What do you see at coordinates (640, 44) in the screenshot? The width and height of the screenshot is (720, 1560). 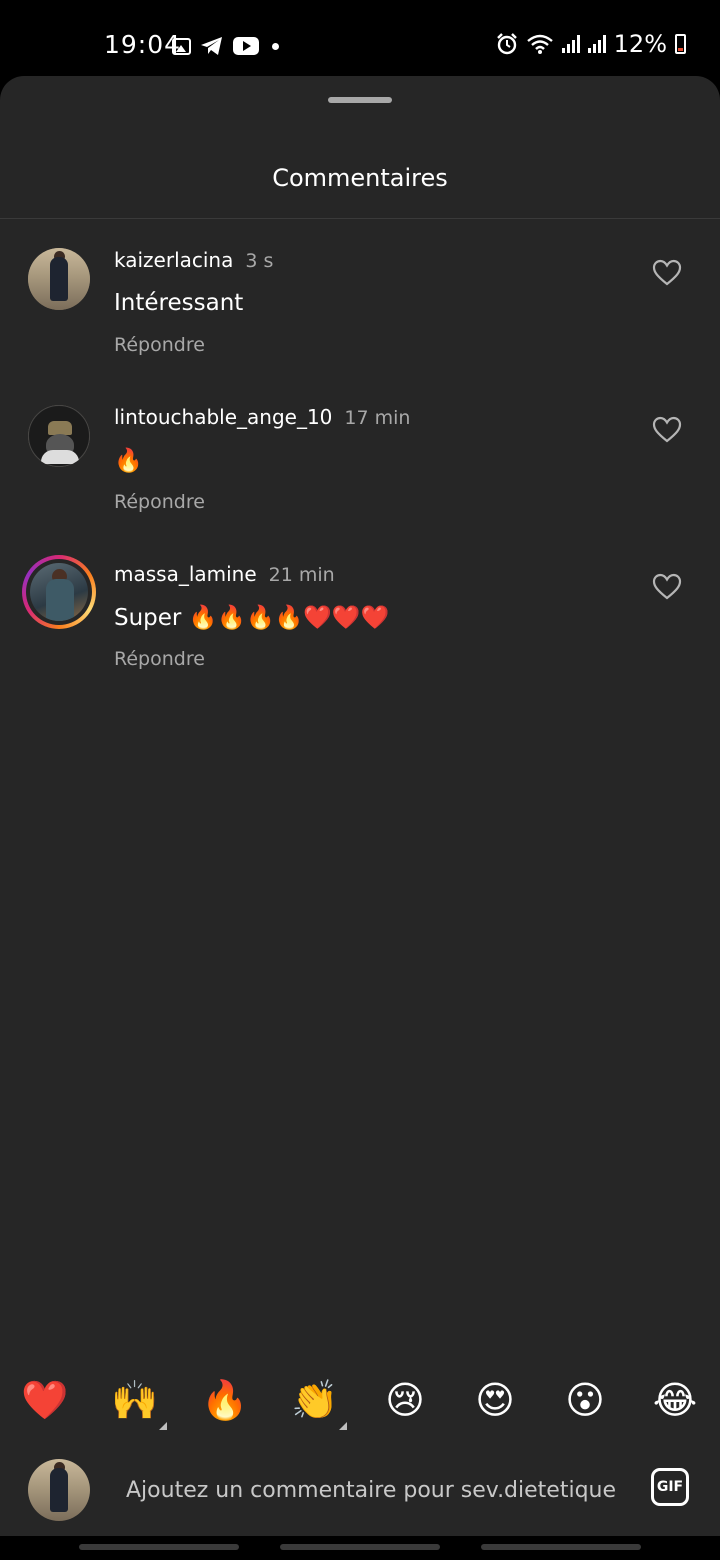 I see `battery-percent: 12%` at bounding box center [640, 44].